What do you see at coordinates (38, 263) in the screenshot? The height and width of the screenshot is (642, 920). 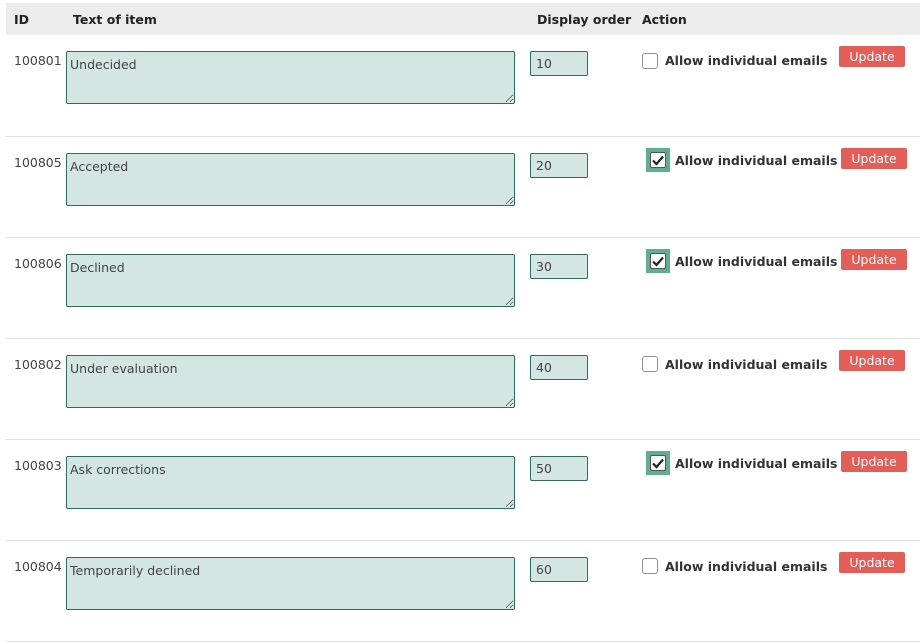 I see `item-id: 100806` at bounding box center [38, 263].